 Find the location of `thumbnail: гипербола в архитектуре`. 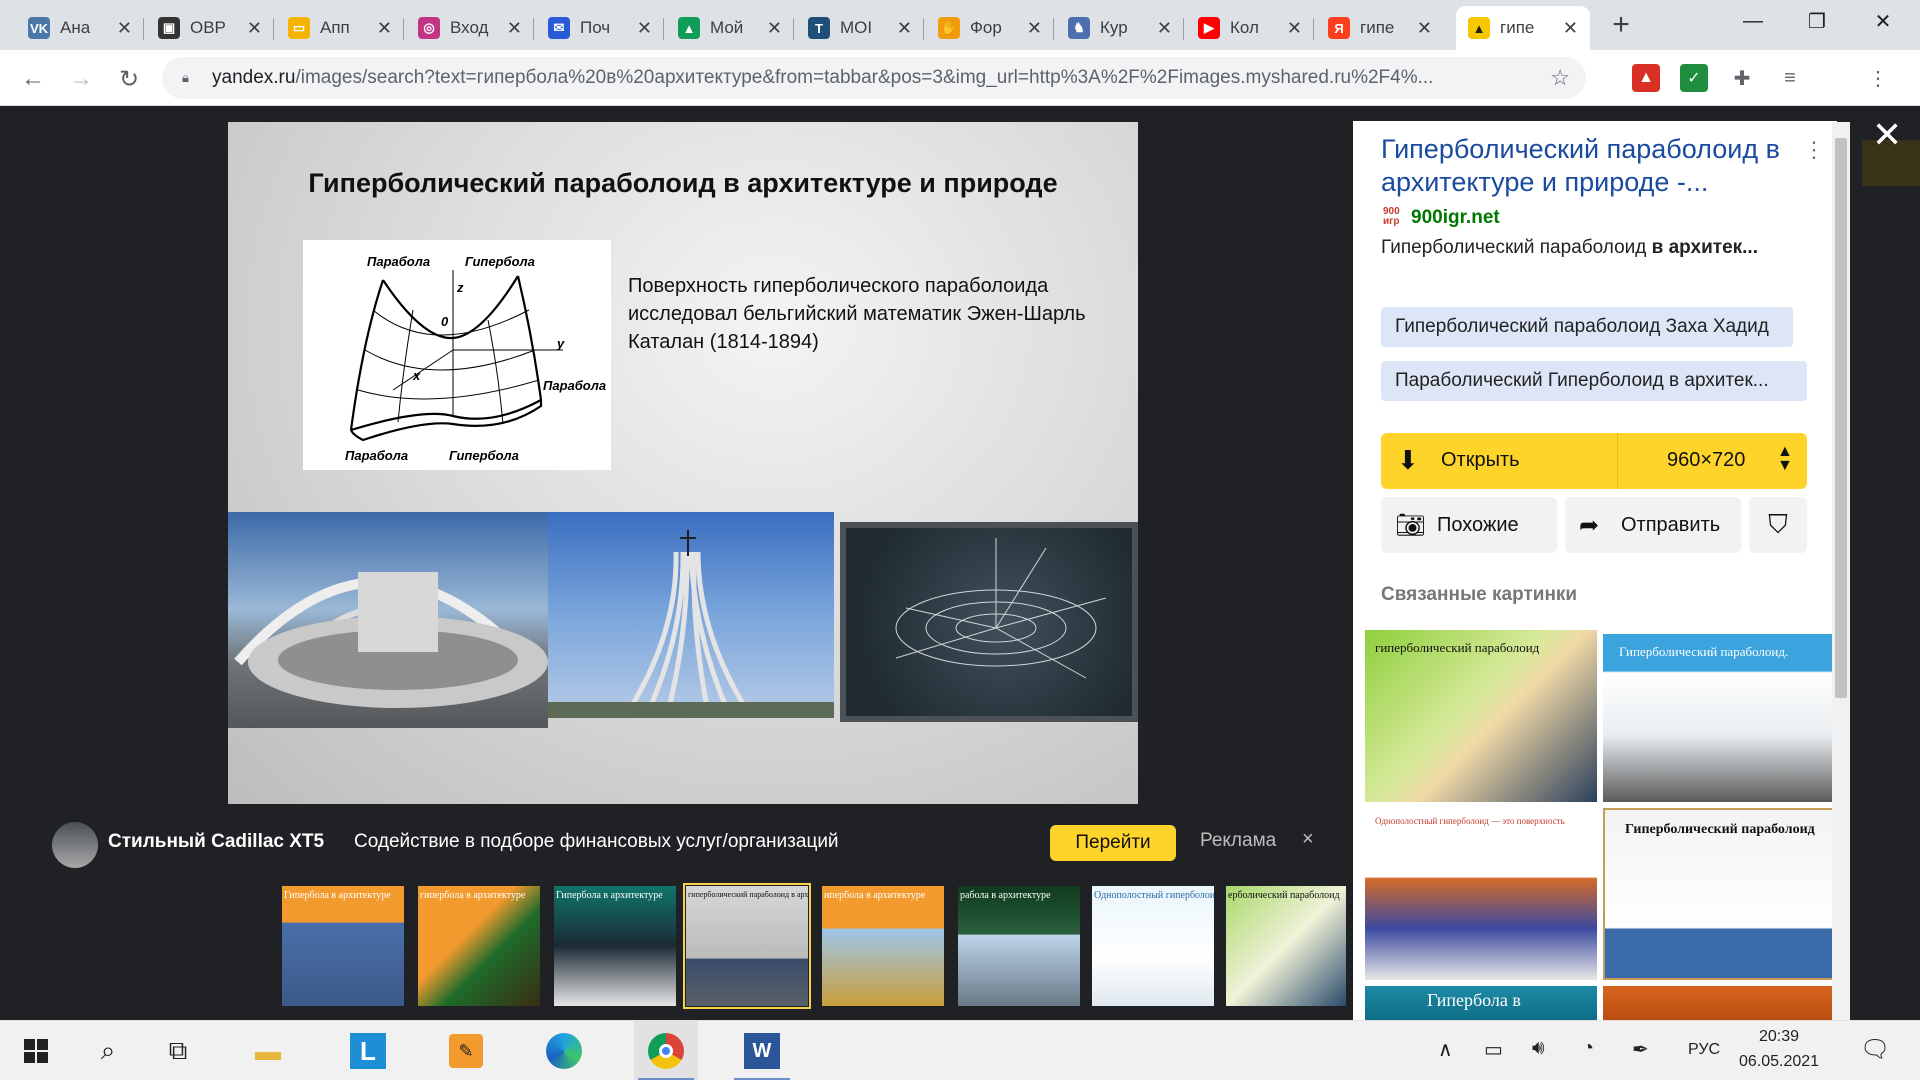

thumbnail: гипербола в архитектуре is located at coordinates (479, 946).